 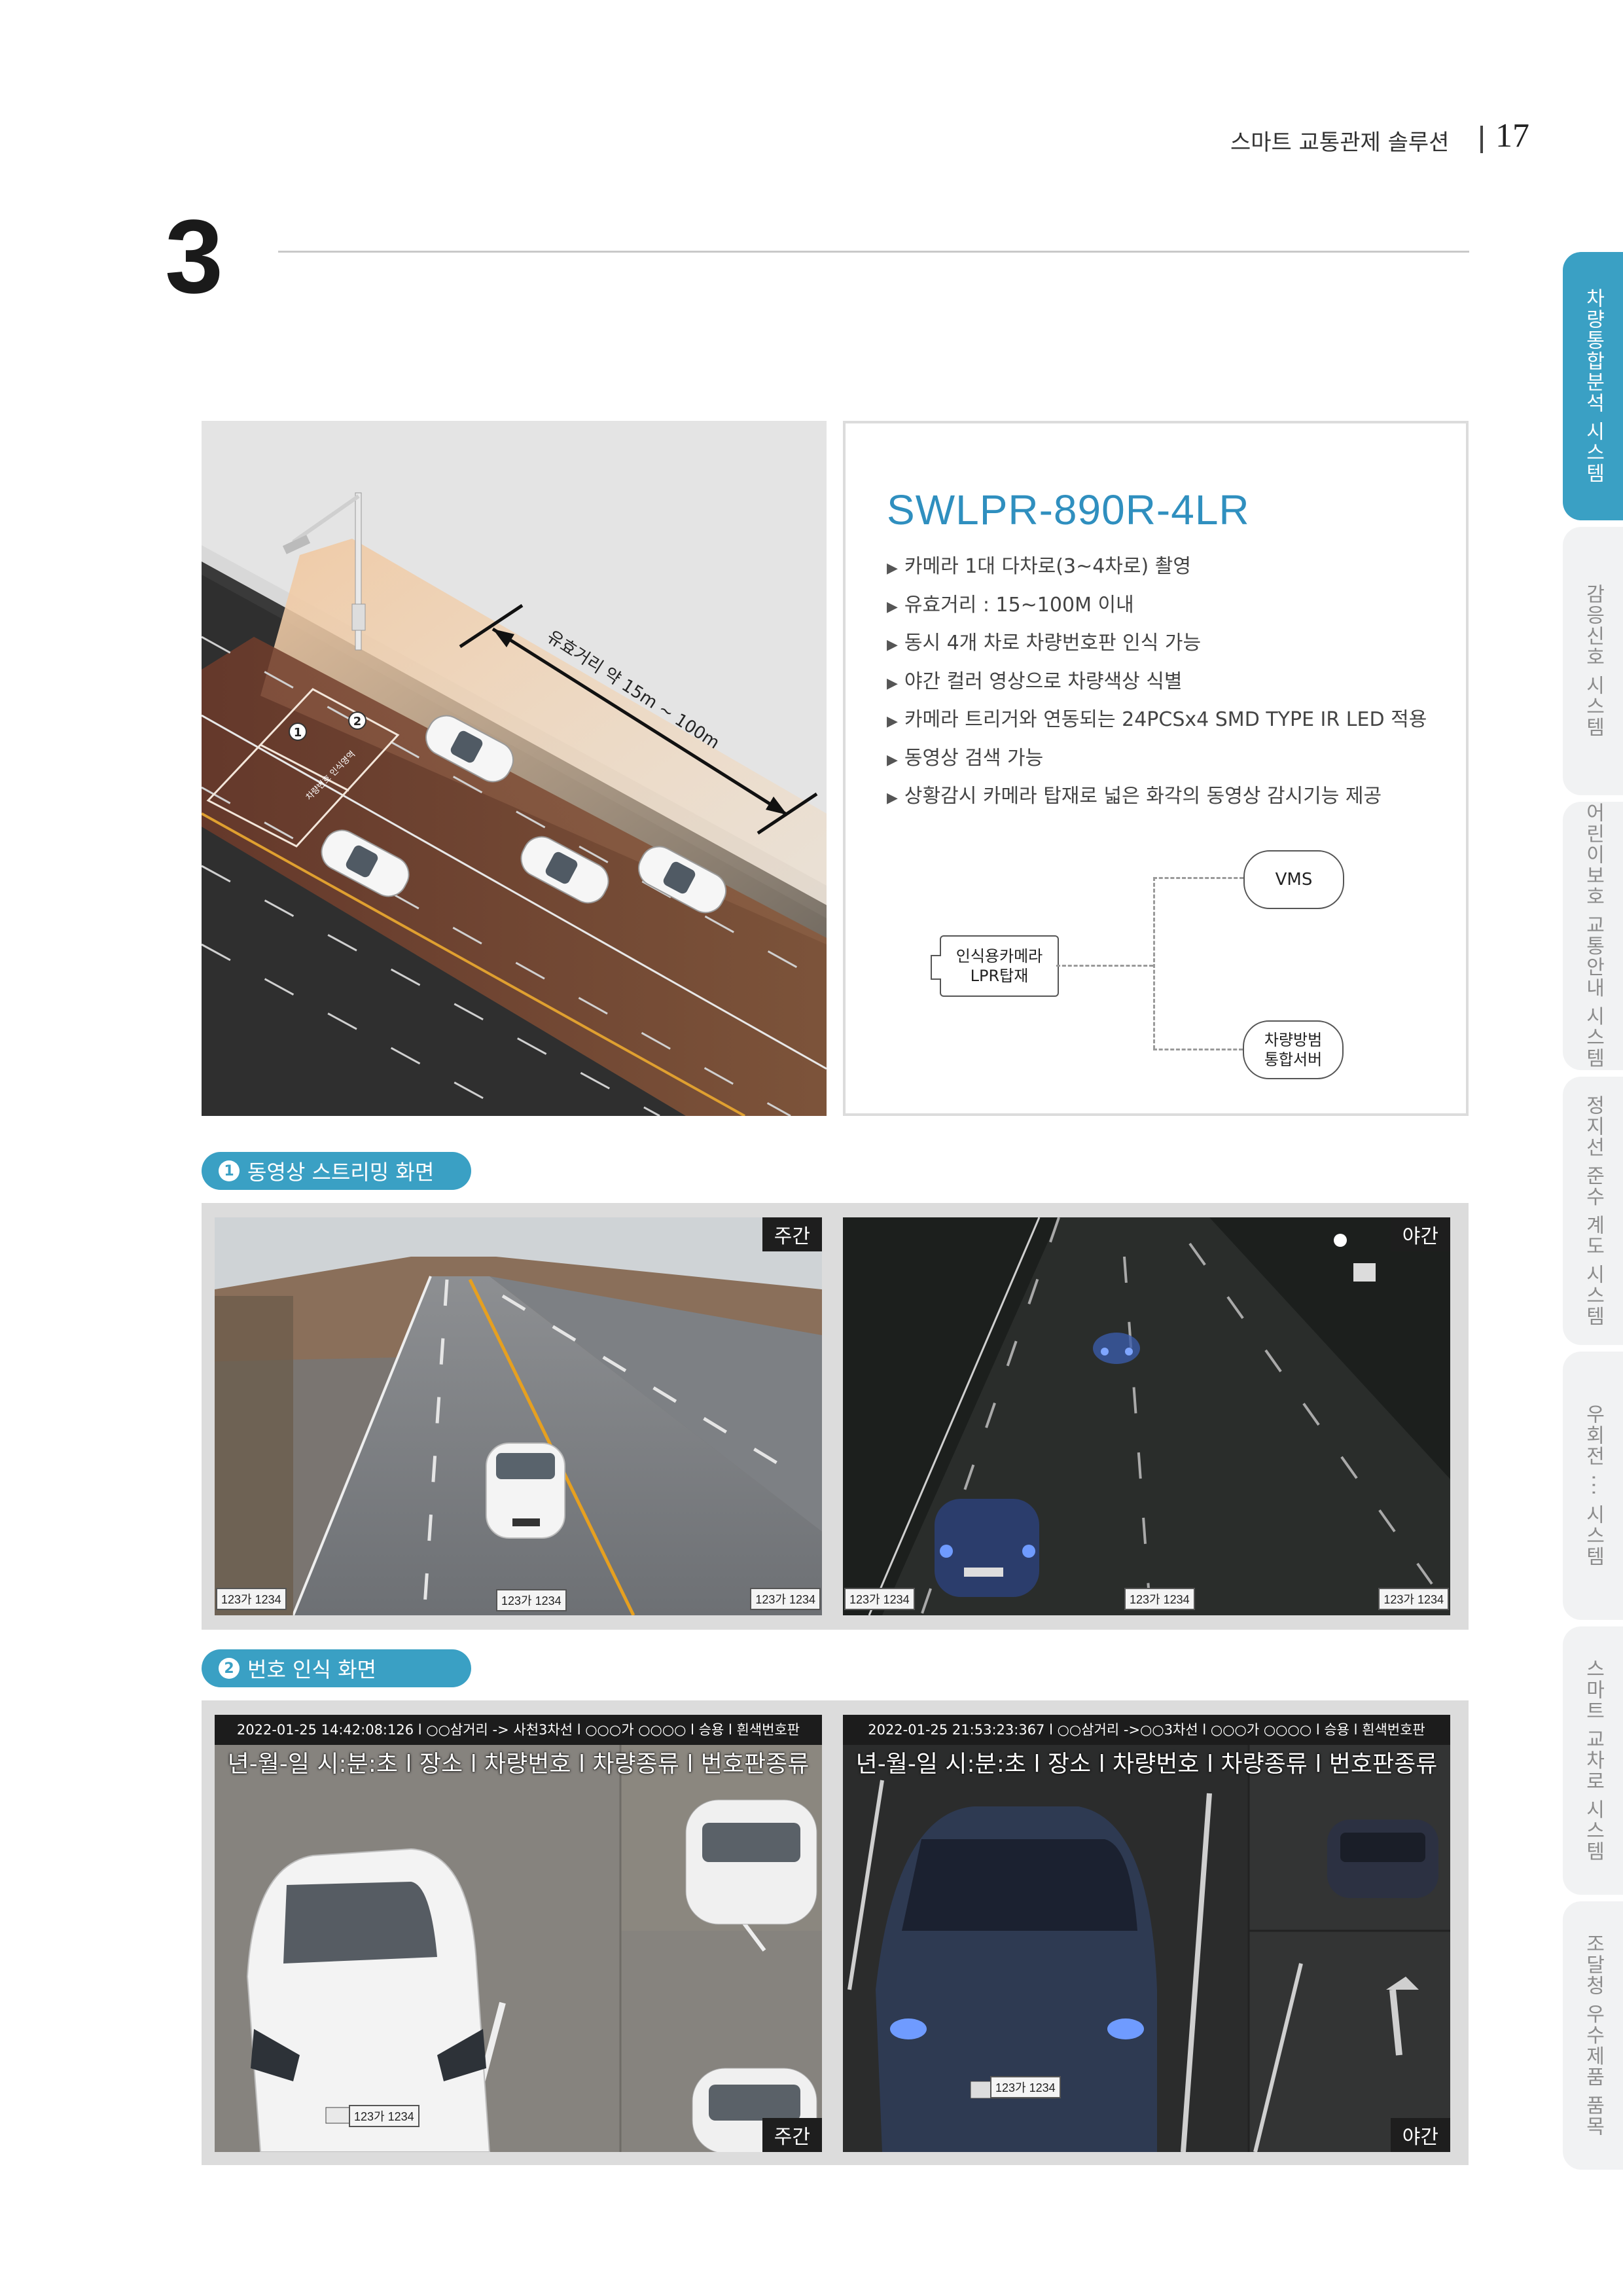 I want to click on side-tab-label: 감응신호 시스템, so click(x=1594, y=661).